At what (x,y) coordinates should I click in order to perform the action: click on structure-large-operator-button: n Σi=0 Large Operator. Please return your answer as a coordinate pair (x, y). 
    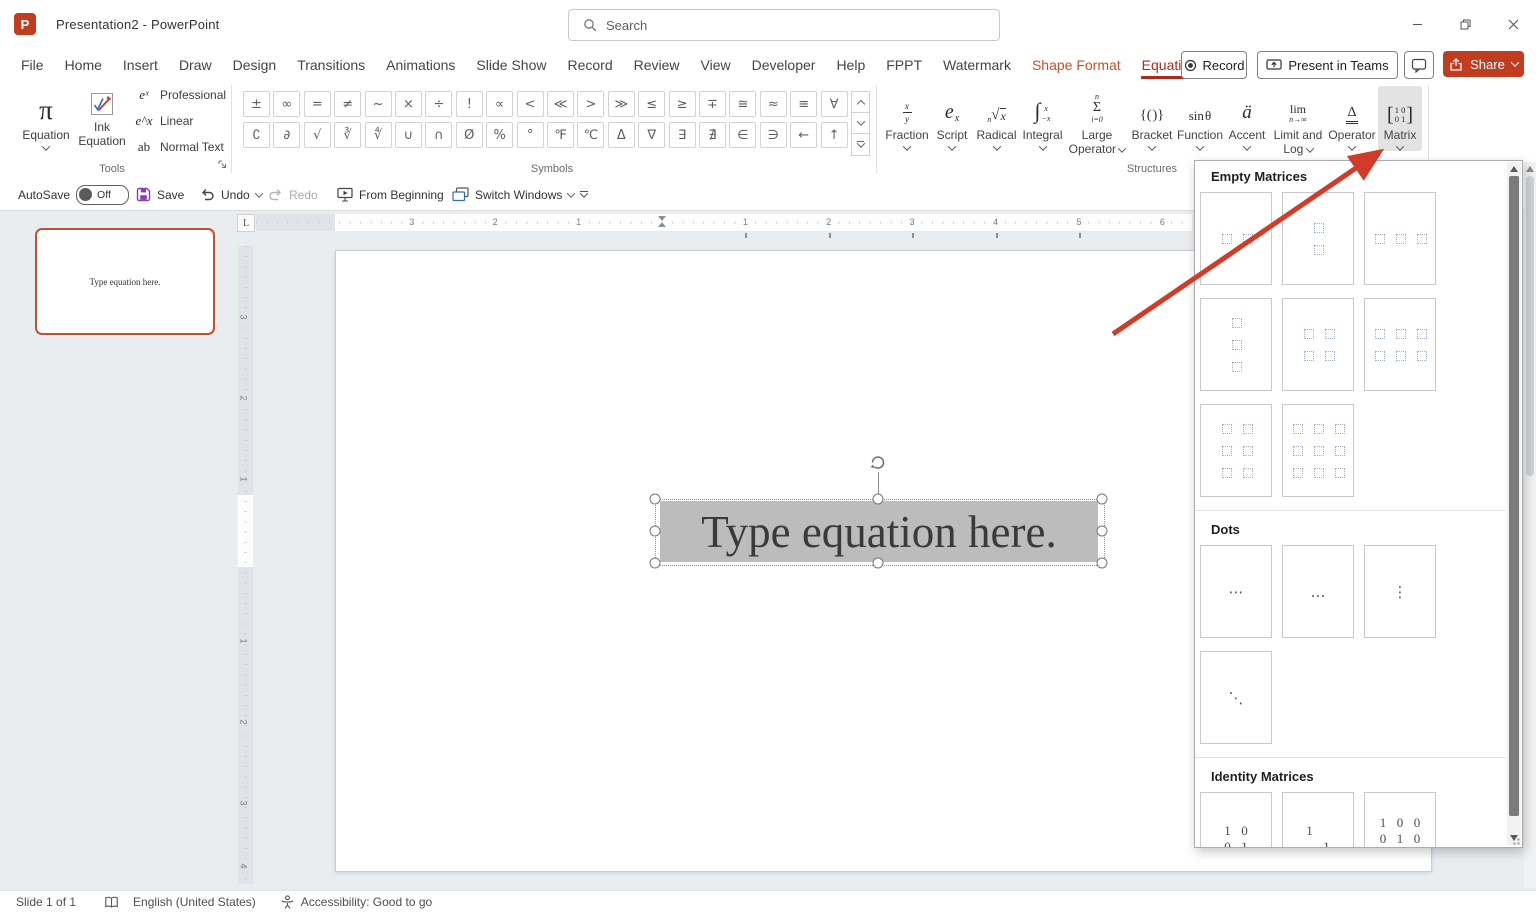
    Looking at the image, I should click on (1097, 121).